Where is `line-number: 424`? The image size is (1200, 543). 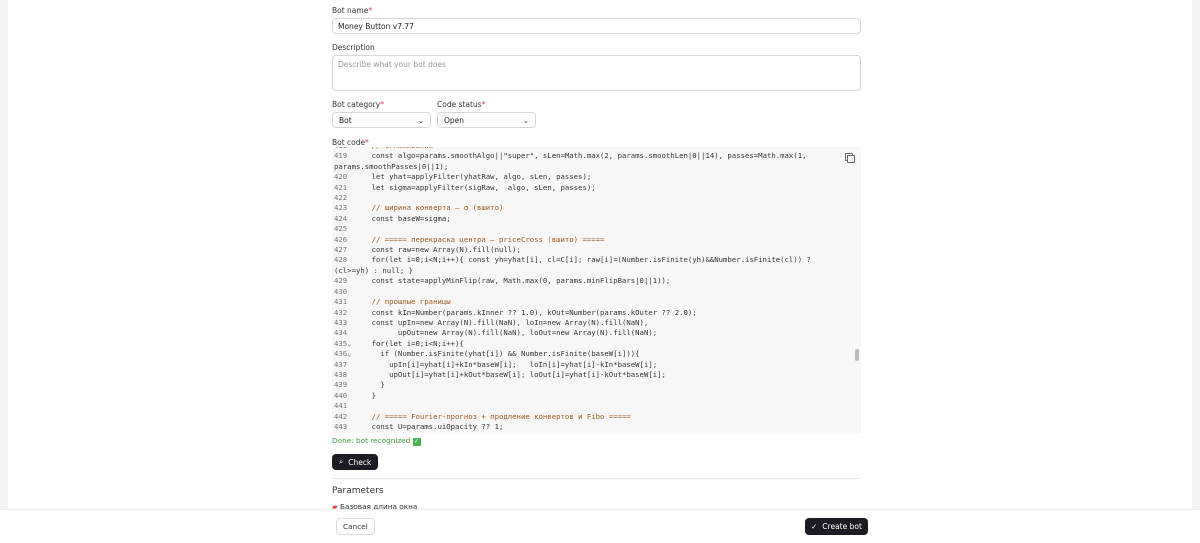
line-number: 424 is located at coordinates (341, 218).